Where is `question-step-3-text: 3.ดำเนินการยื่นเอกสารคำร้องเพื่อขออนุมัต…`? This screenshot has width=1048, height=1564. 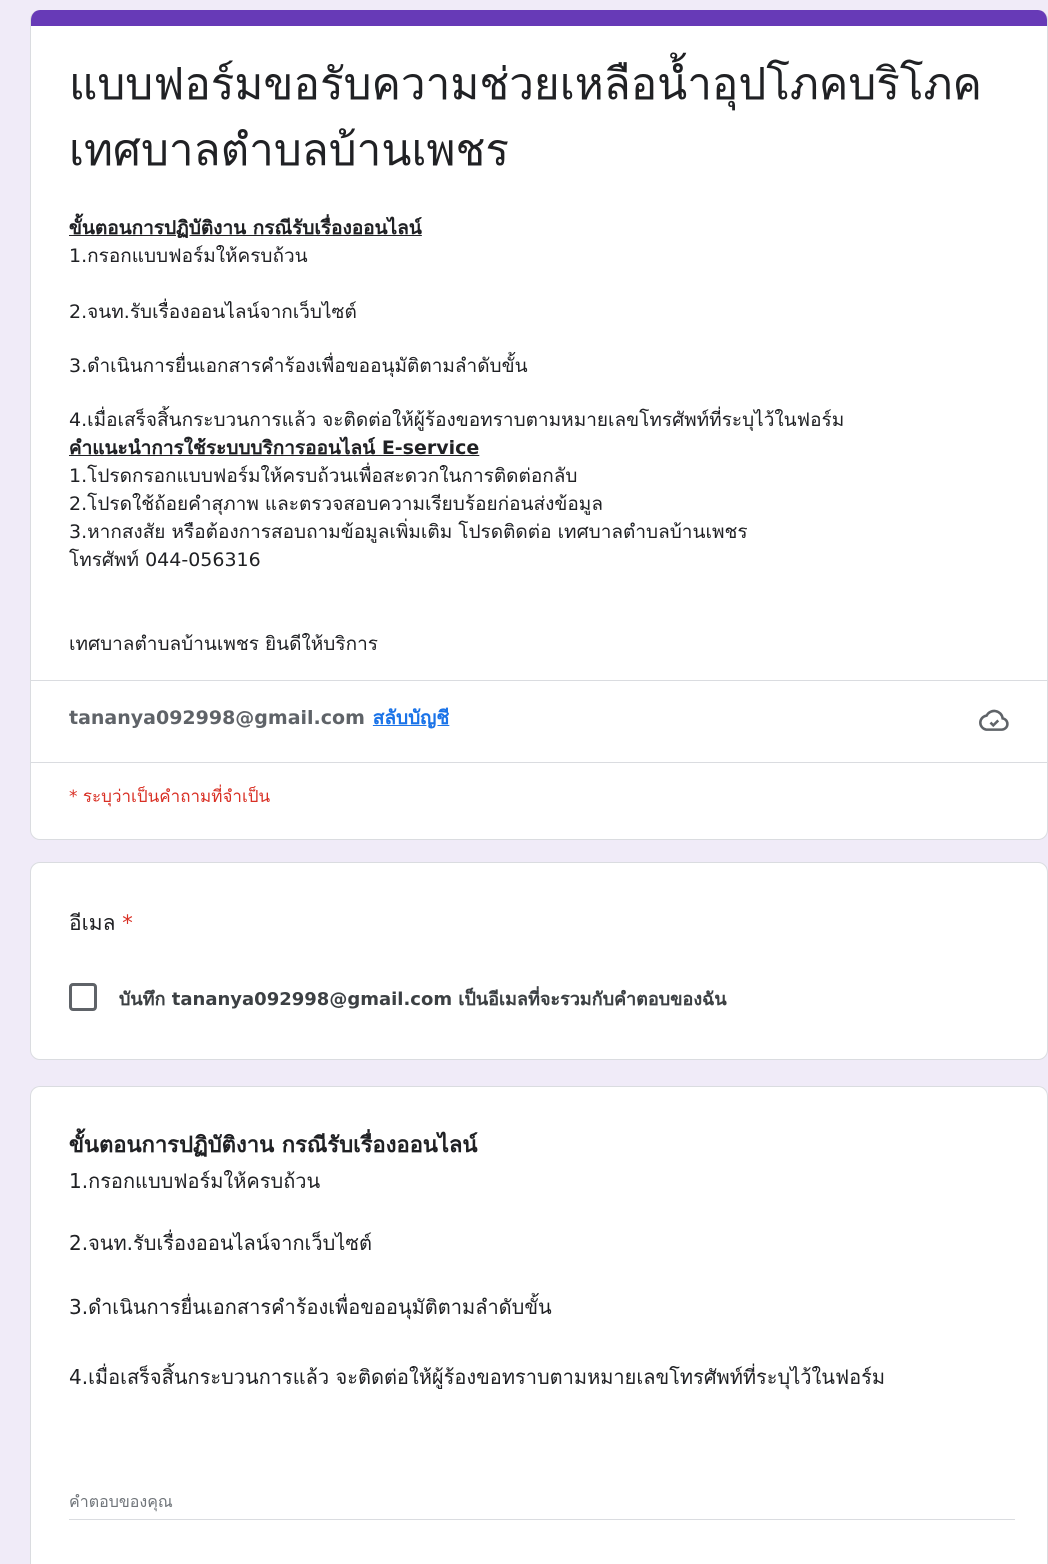
question-step-3-text: 3.ดำเนินการยื่นเอกสารคำร้องเพื่อขออนุมัต… is located at coordinates (310, 1307).